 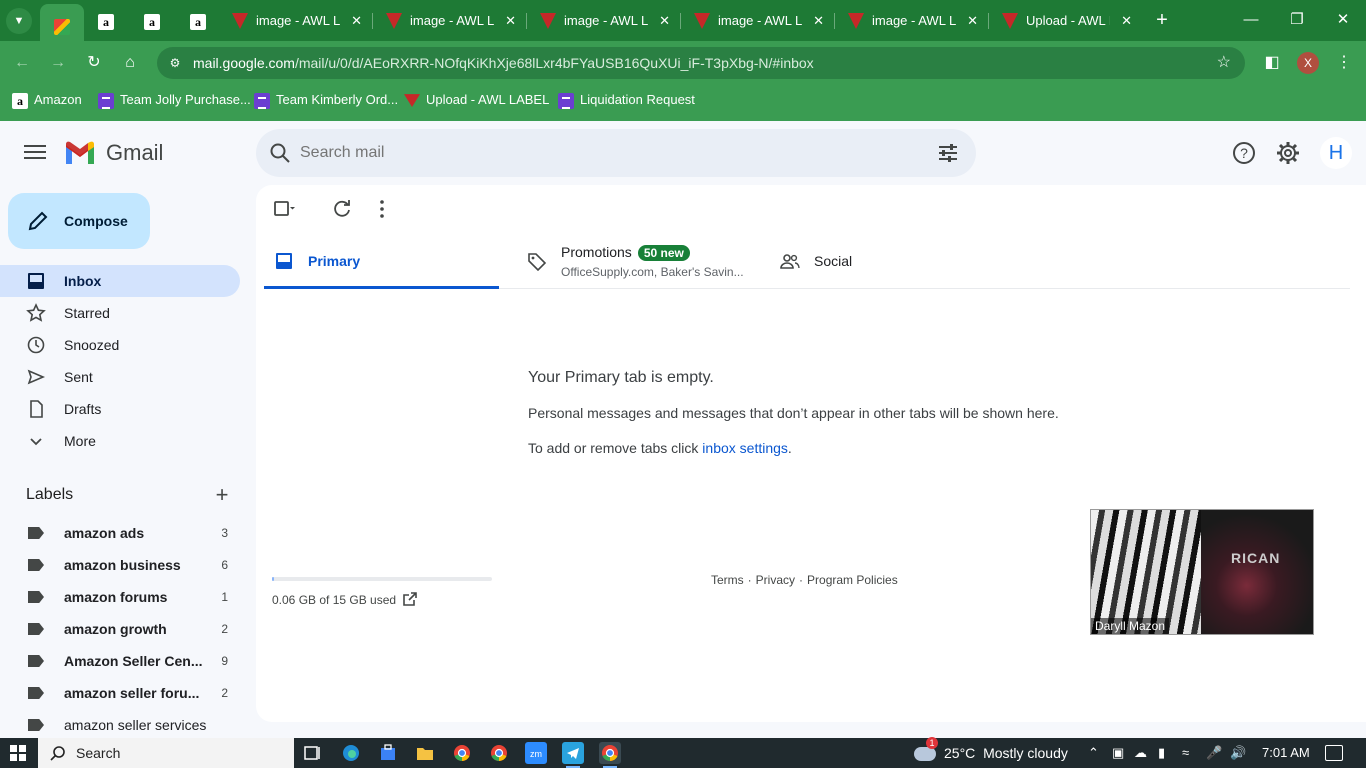 I want to click on label-item: amazon forums 1, so click(x=120, y=597).